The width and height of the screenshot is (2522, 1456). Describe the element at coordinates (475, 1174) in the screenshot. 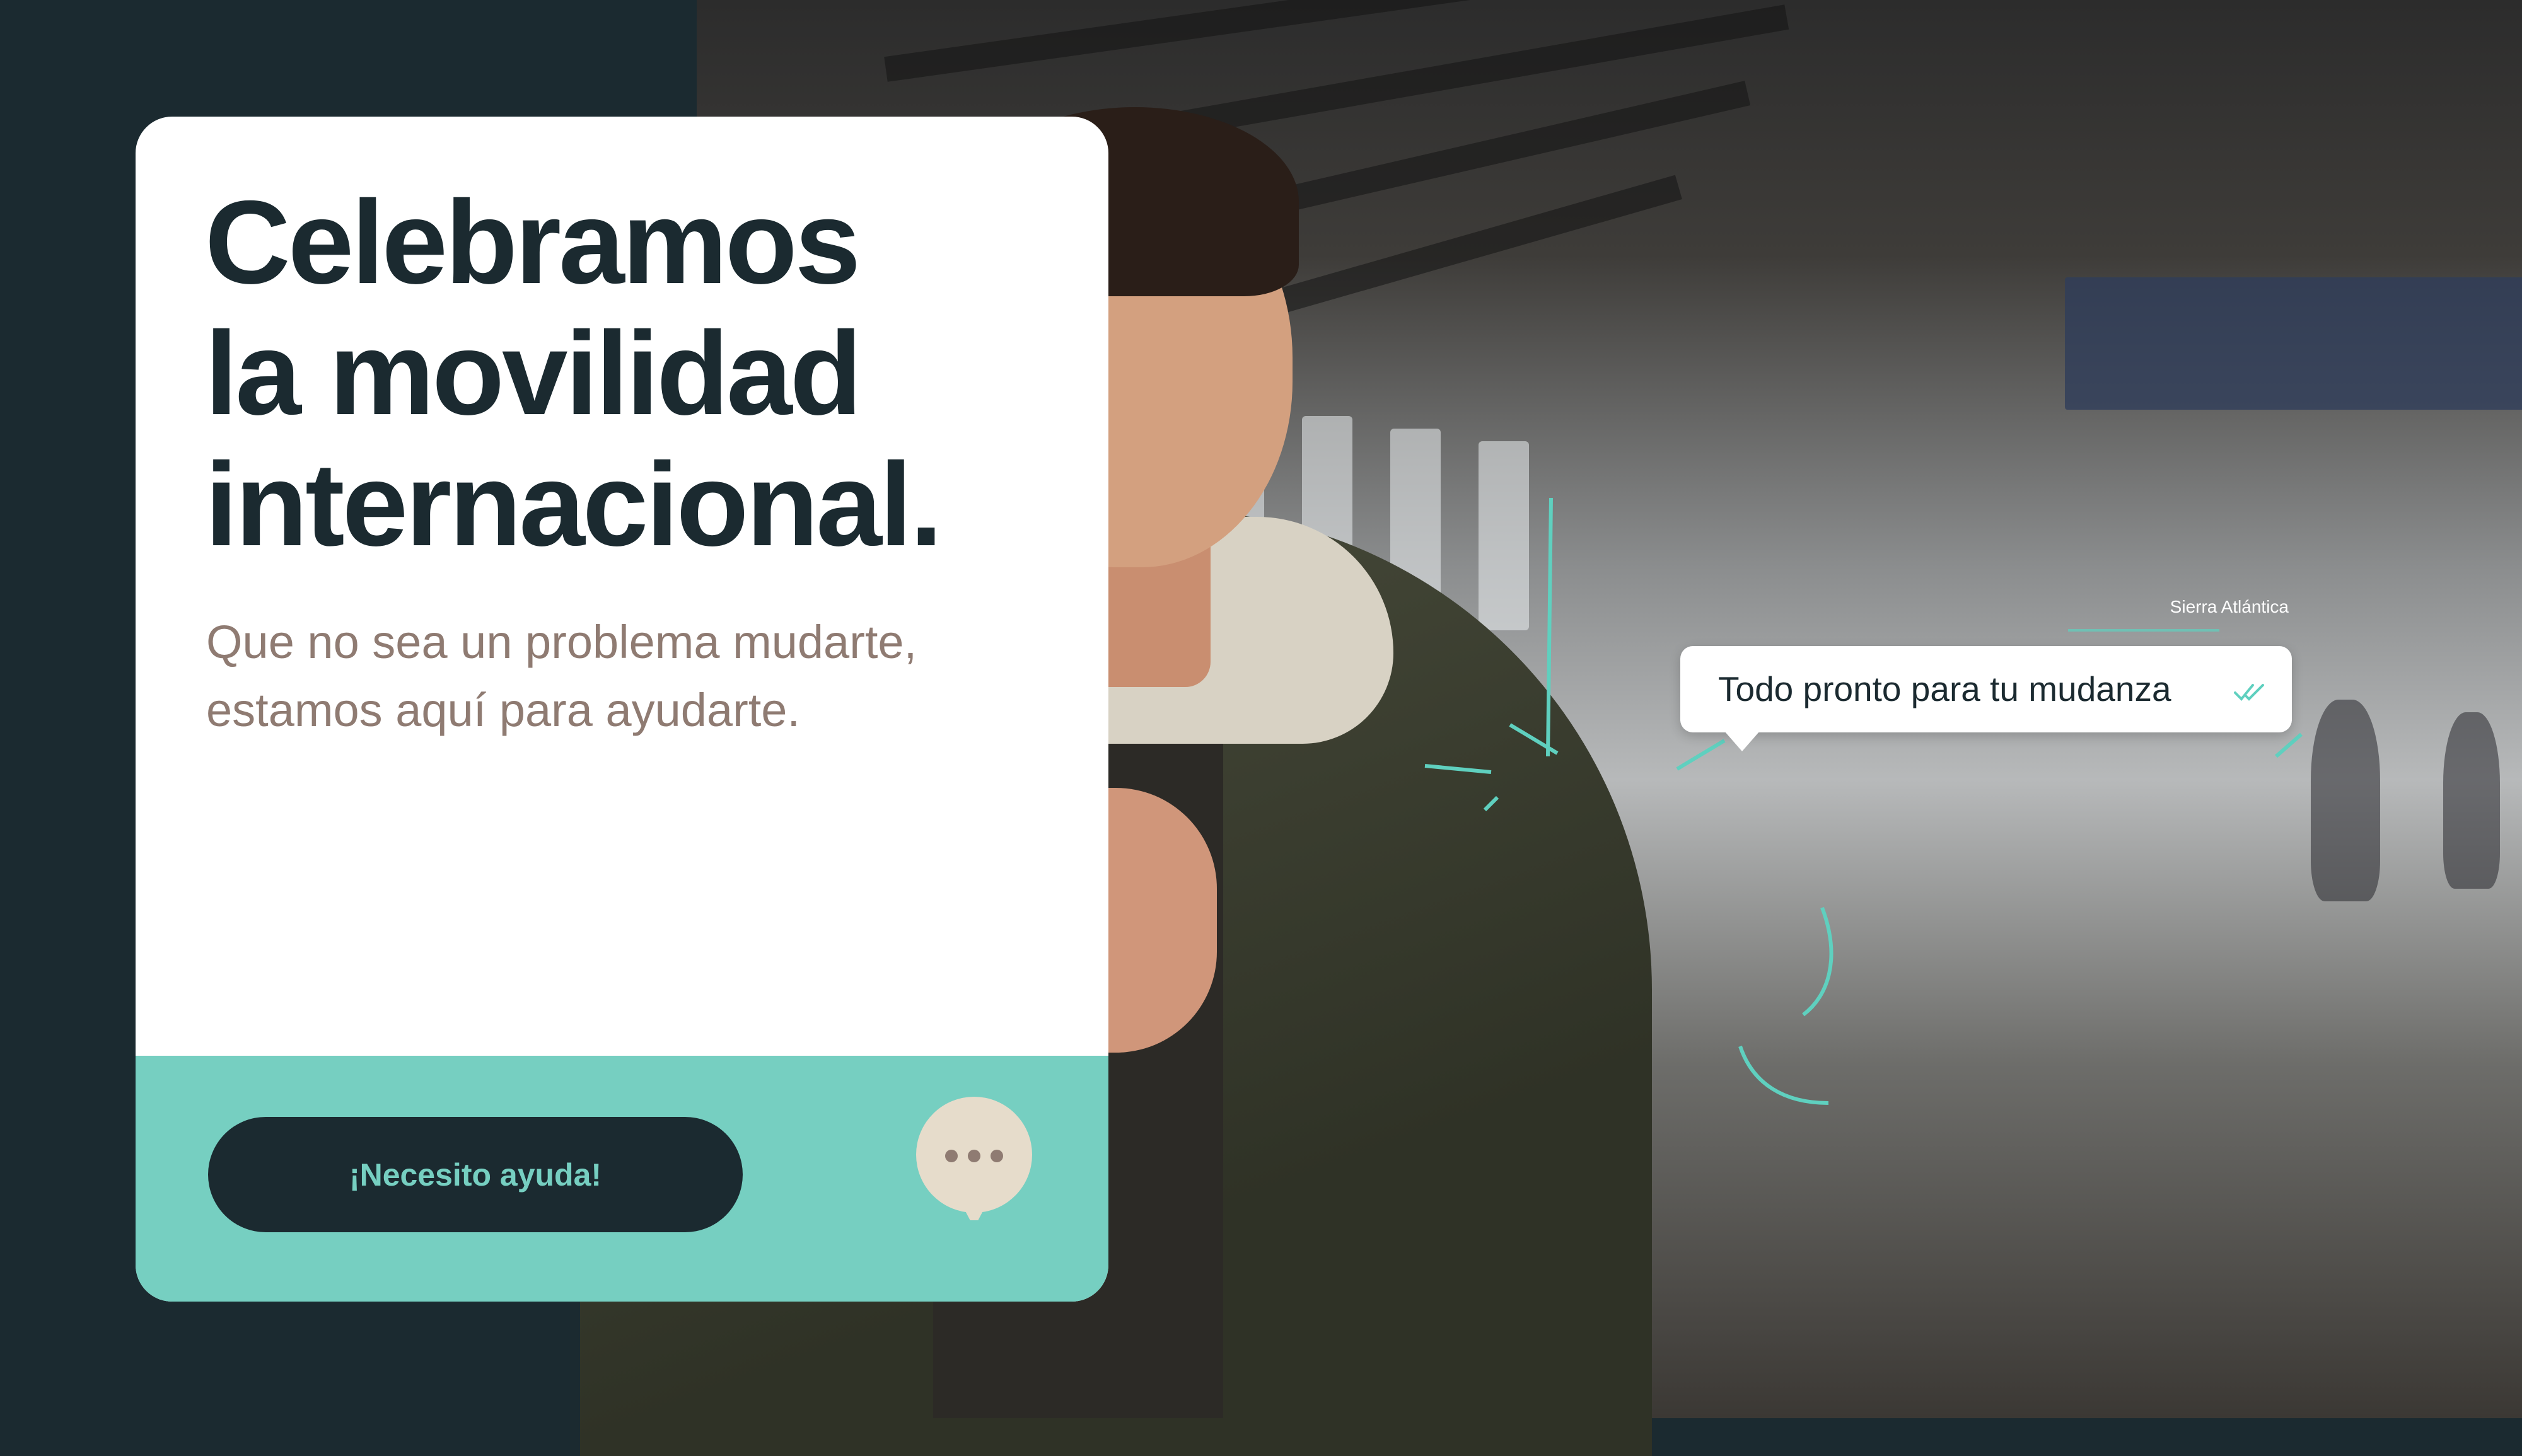

I see `need-help-button: ¡Necesito ayuda!` at that location.